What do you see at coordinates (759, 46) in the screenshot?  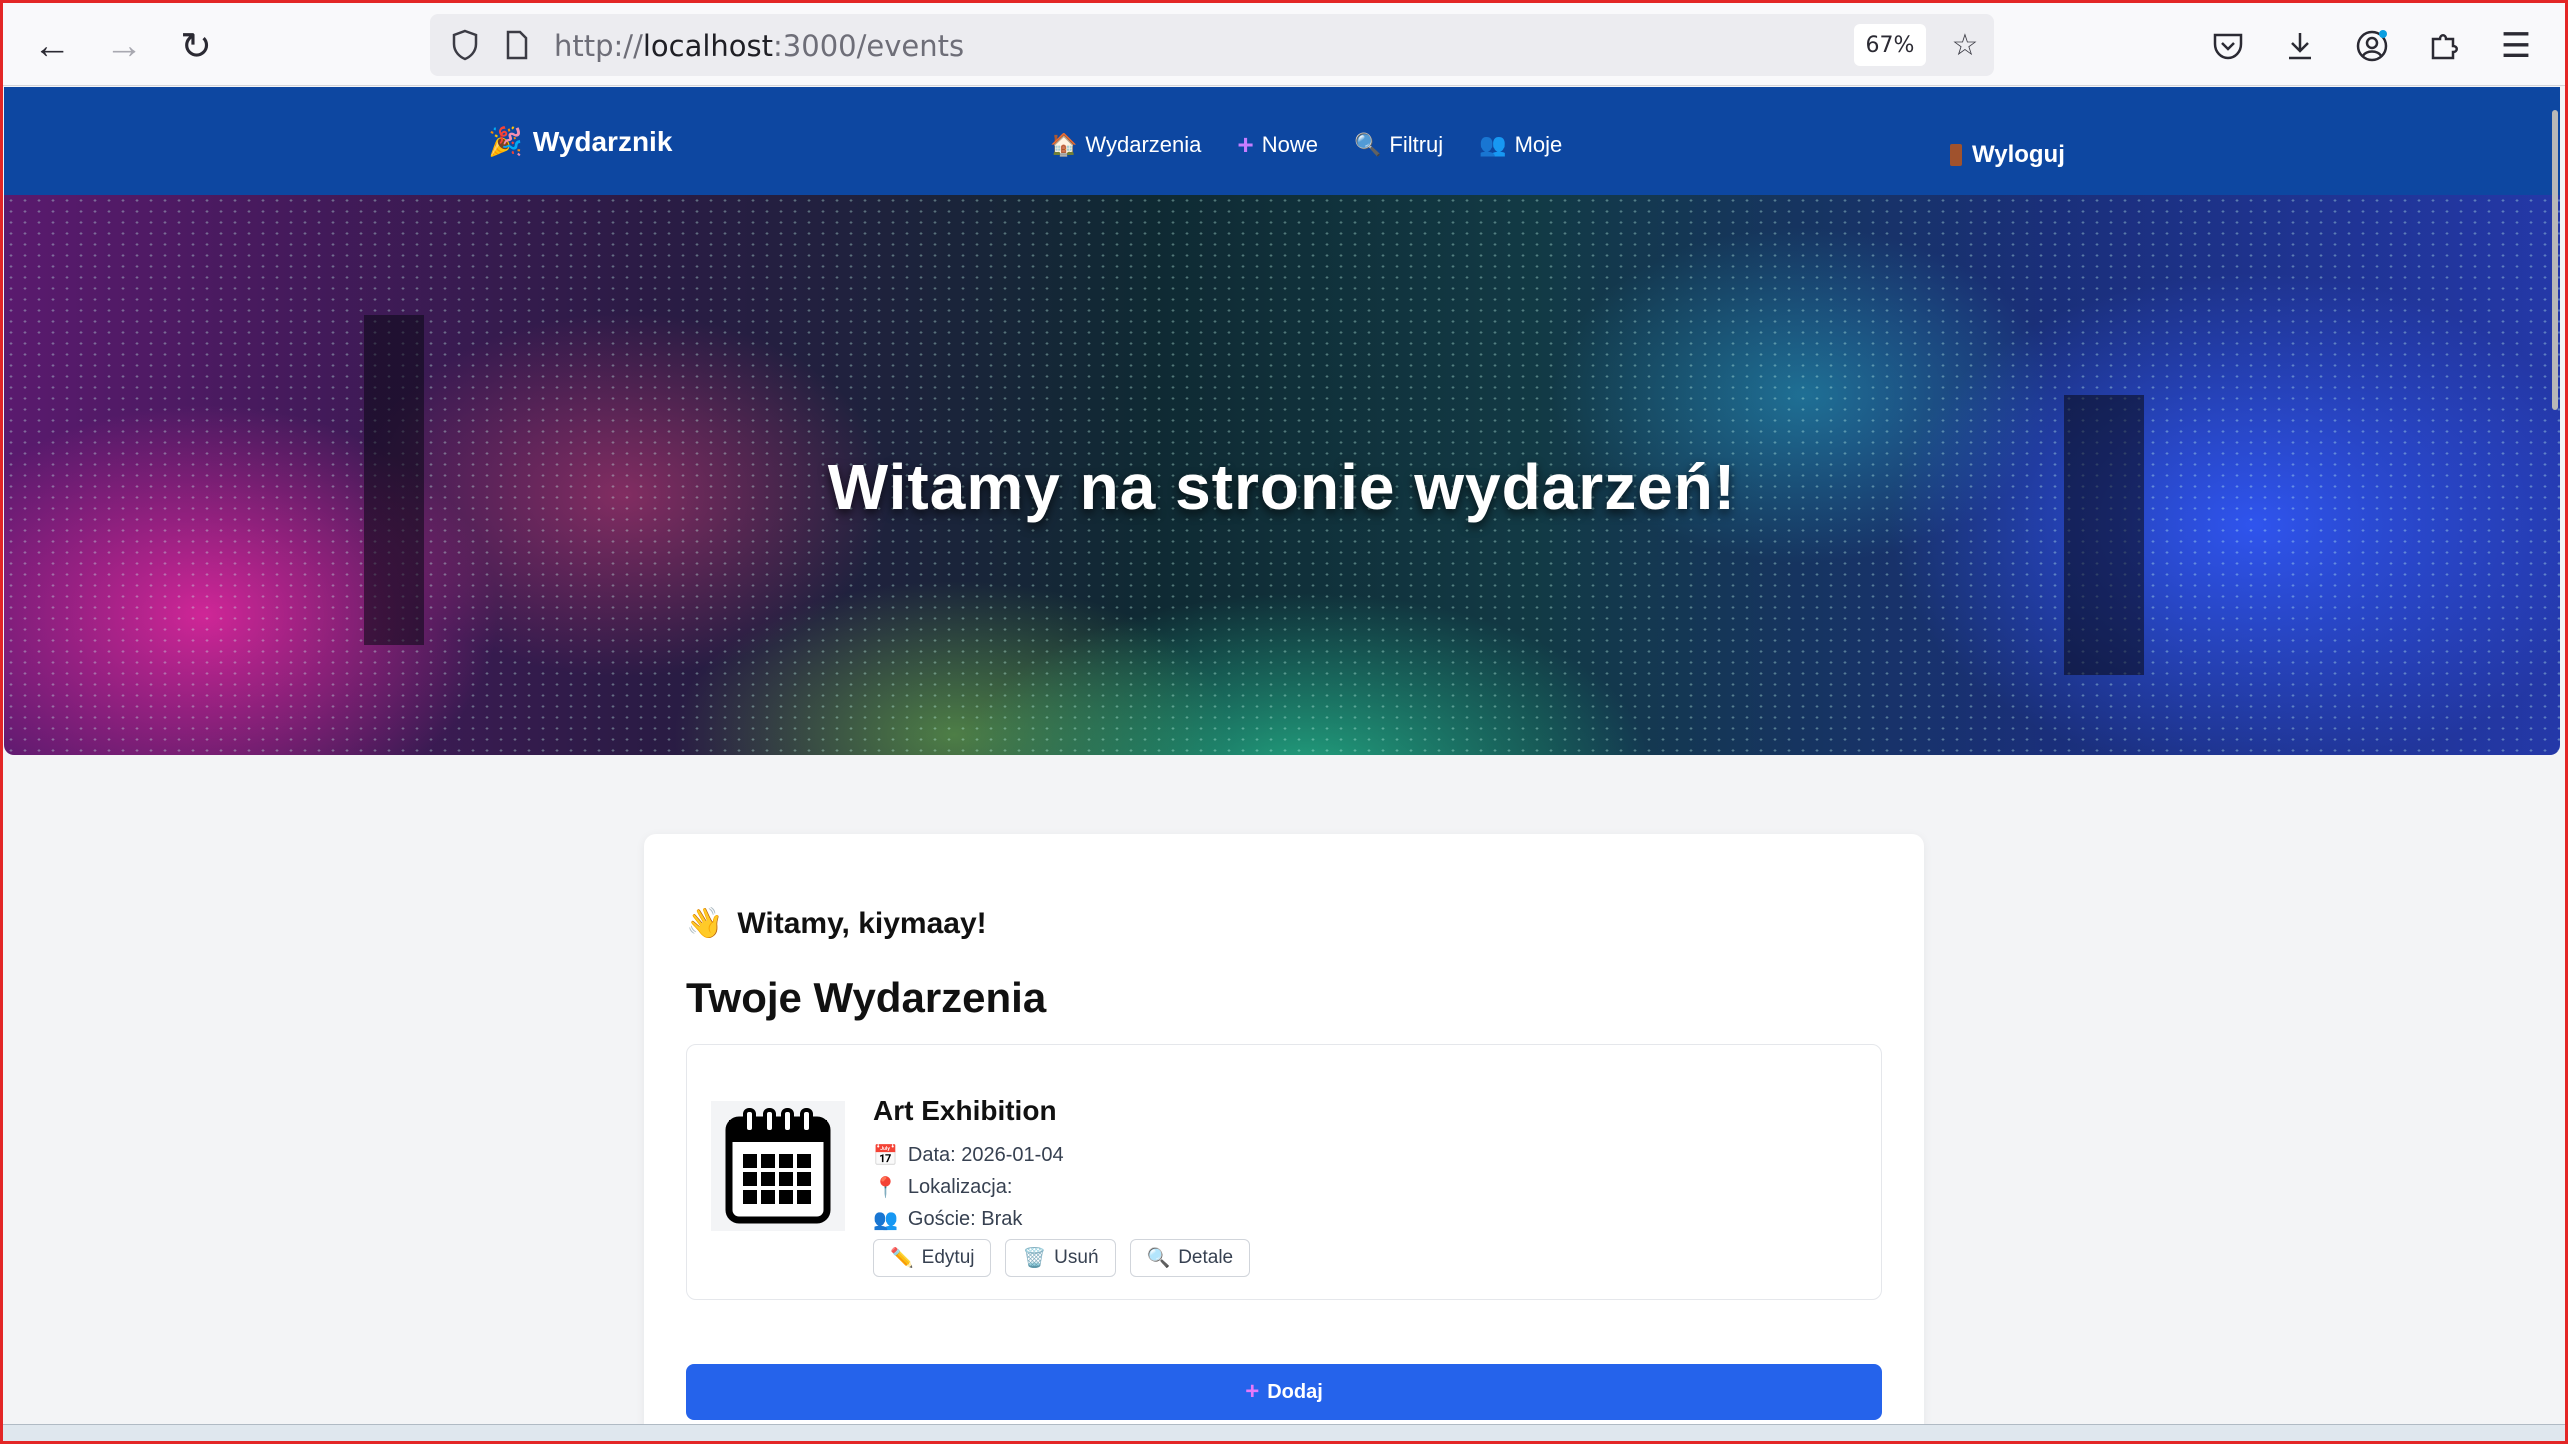 I see `url-text: http://localhost:3000/events` at bounding box center [759, 46].